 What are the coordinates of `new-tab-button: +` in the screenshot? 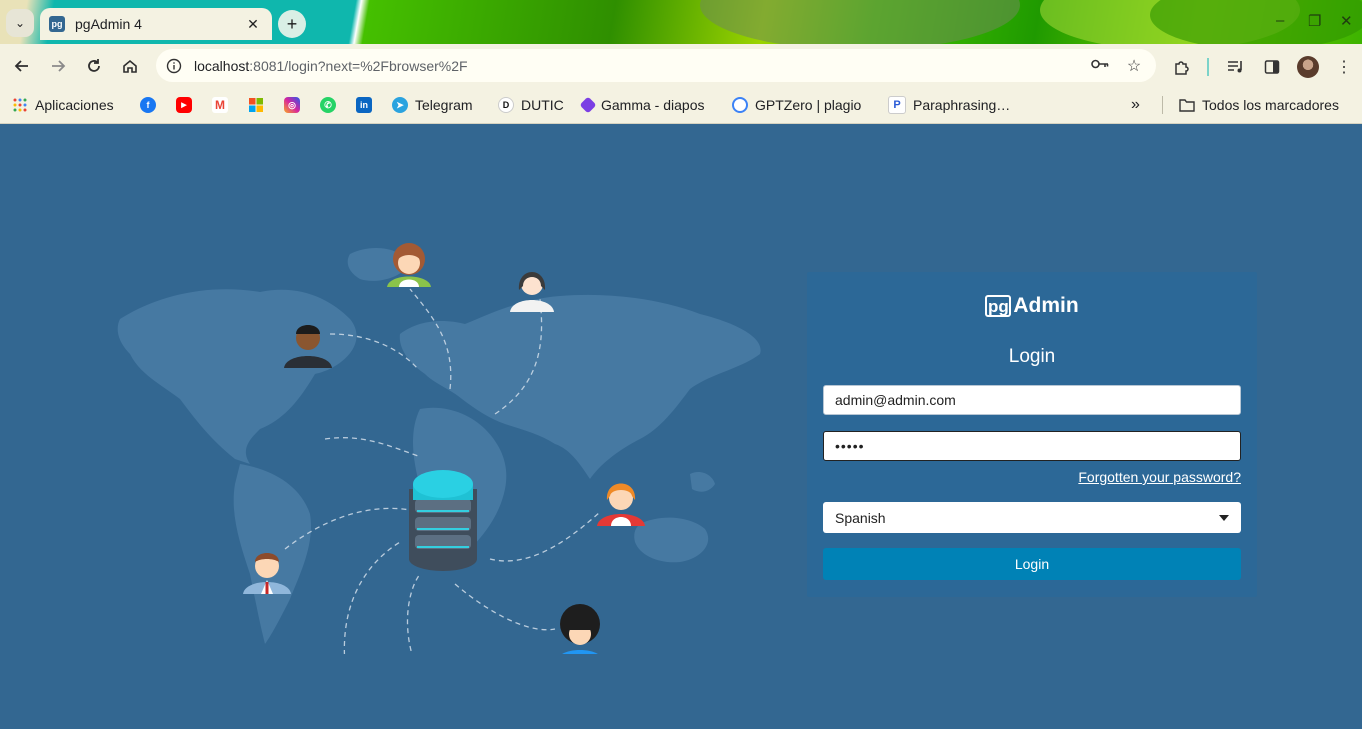 It's located at (292, 24).